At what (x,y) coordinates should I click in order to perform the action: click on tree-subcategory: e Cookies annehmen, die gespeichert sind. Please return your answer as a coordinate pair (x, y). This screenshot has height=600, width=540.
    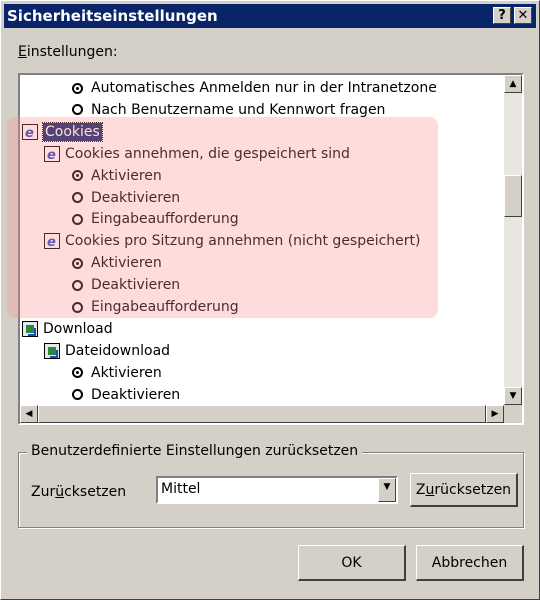
    Looking at the image, I should click on (197, 154).